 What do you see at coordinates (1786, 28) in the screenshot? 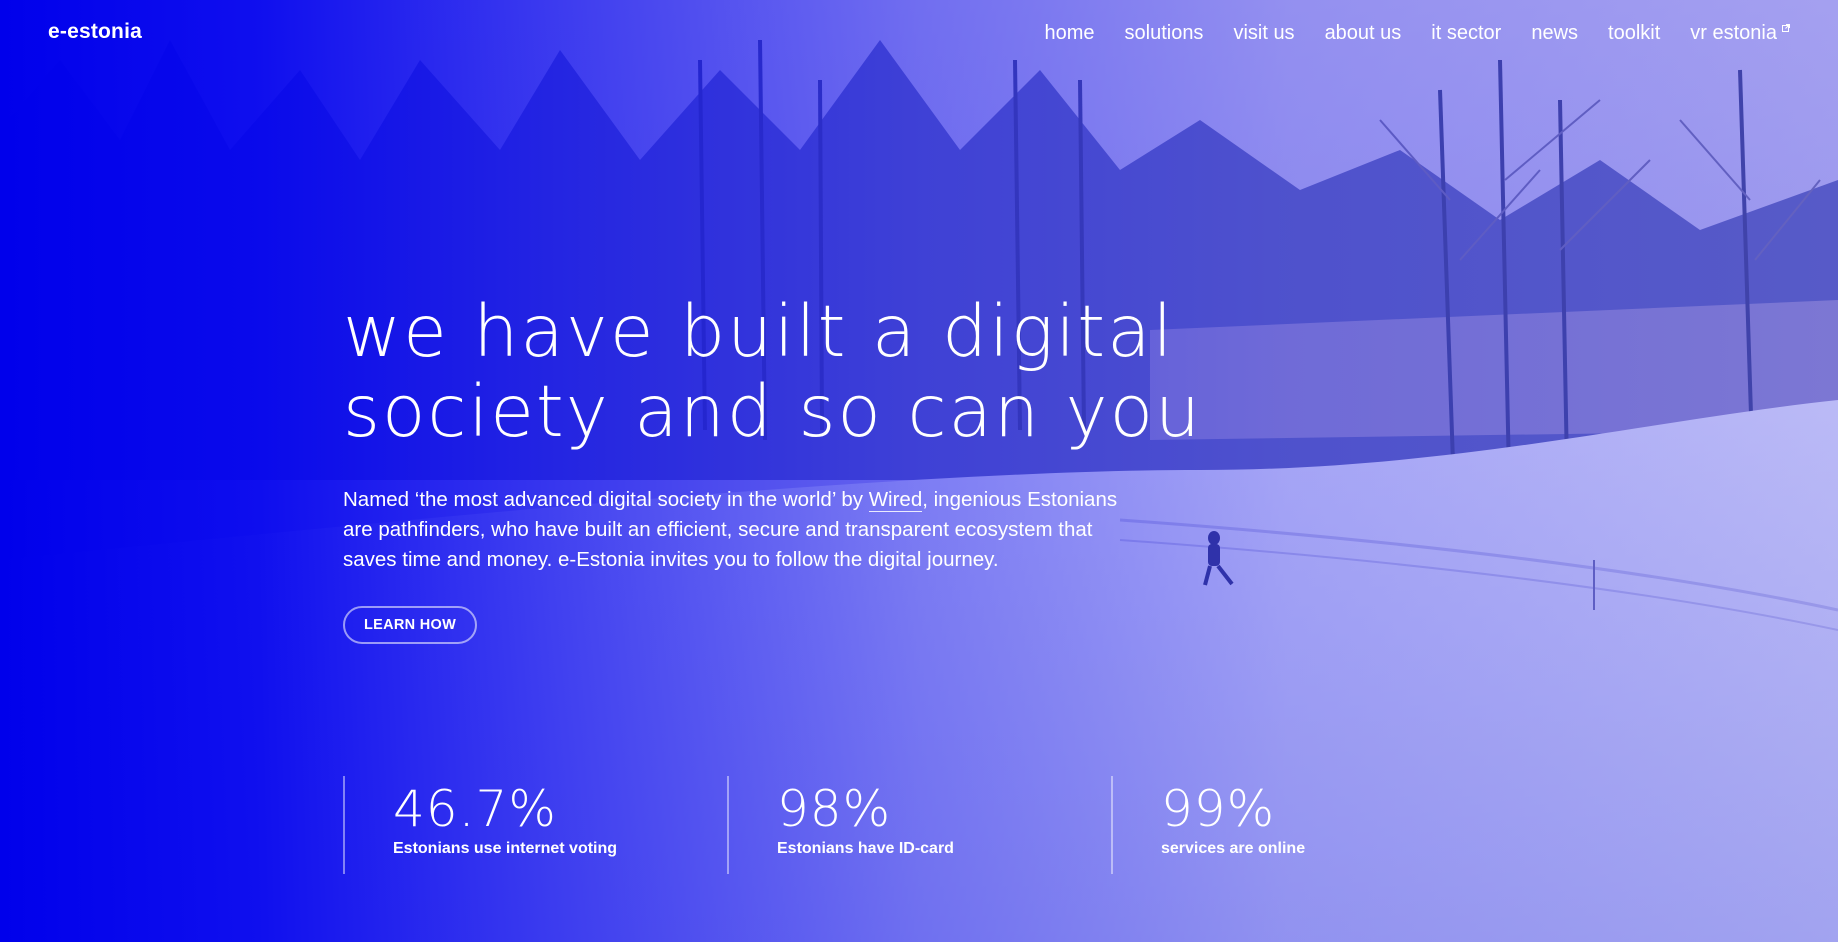
I see `external-link-icon` at bounding box center [1786, 28].